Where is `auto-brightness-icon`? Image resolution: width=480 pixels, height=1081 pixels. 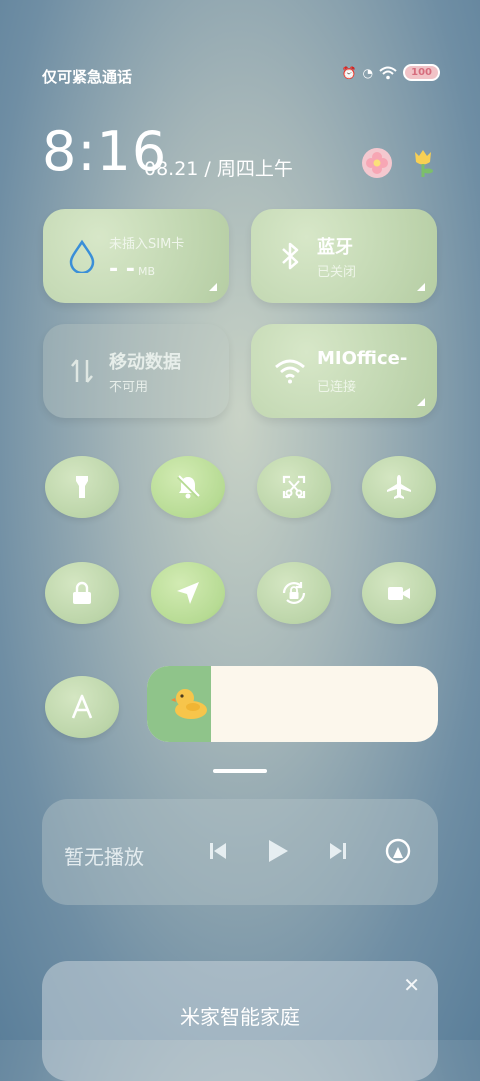
auto-brightness-icon is located at coordinates (82, 706).